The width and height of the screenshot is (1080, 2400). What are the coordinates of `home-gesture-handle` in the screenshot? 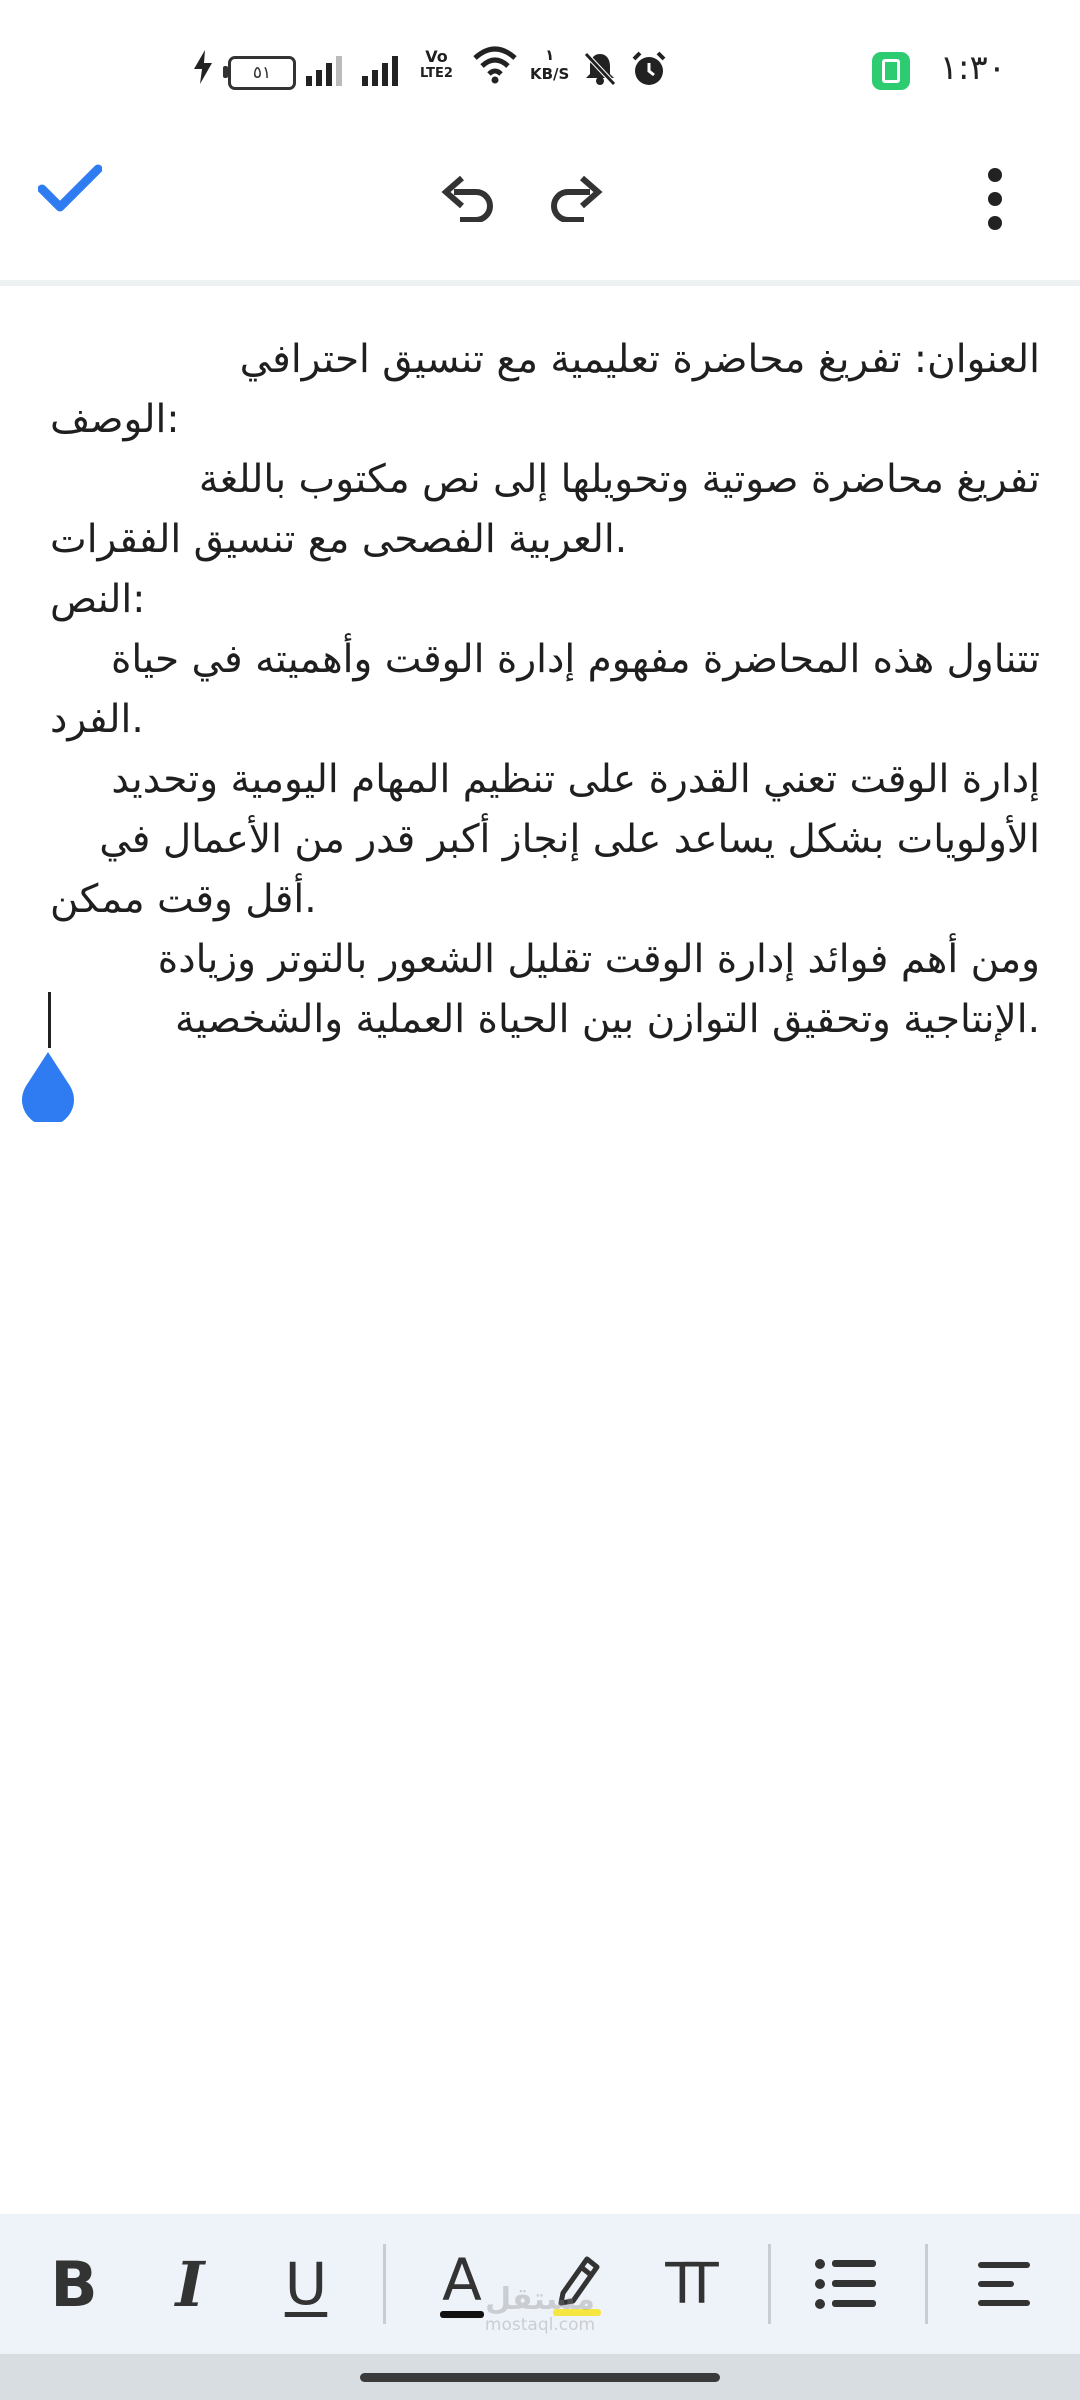 It's located at (540, 2377).